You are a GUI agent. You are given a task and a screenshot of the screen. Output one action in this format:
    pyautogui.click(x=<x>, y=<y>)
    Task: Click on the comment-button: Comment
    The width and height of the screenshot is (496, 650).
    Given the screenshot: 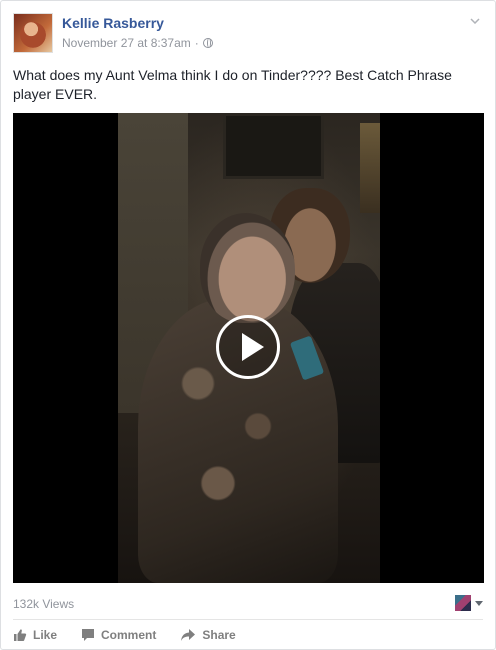 What is the action you would take?
    pyautogui.click(x=118, y=635)
    